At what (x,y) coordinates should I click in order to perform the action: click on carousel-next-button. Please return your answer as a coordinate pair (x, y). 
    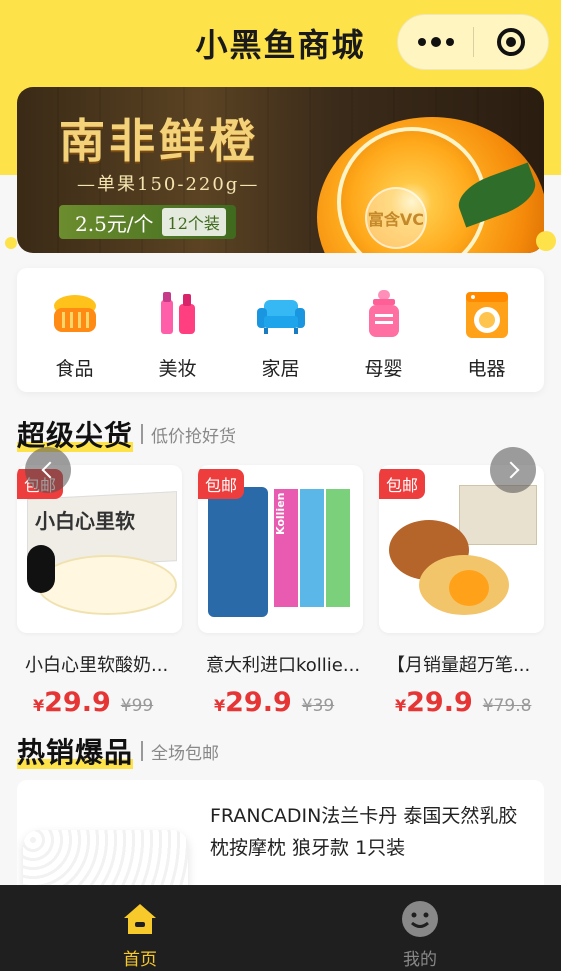
    Looking at the image, I should click on (513, 470).